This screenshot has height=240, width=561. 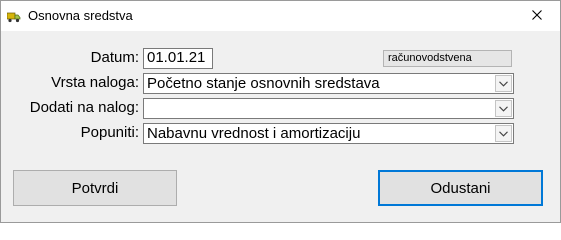 What do you see at coordinates (263, 83) in the screenshot?
I see `vrsta-naloga-value: Početno stanje osnovnih sredstava` at bounding box center [263, 83].